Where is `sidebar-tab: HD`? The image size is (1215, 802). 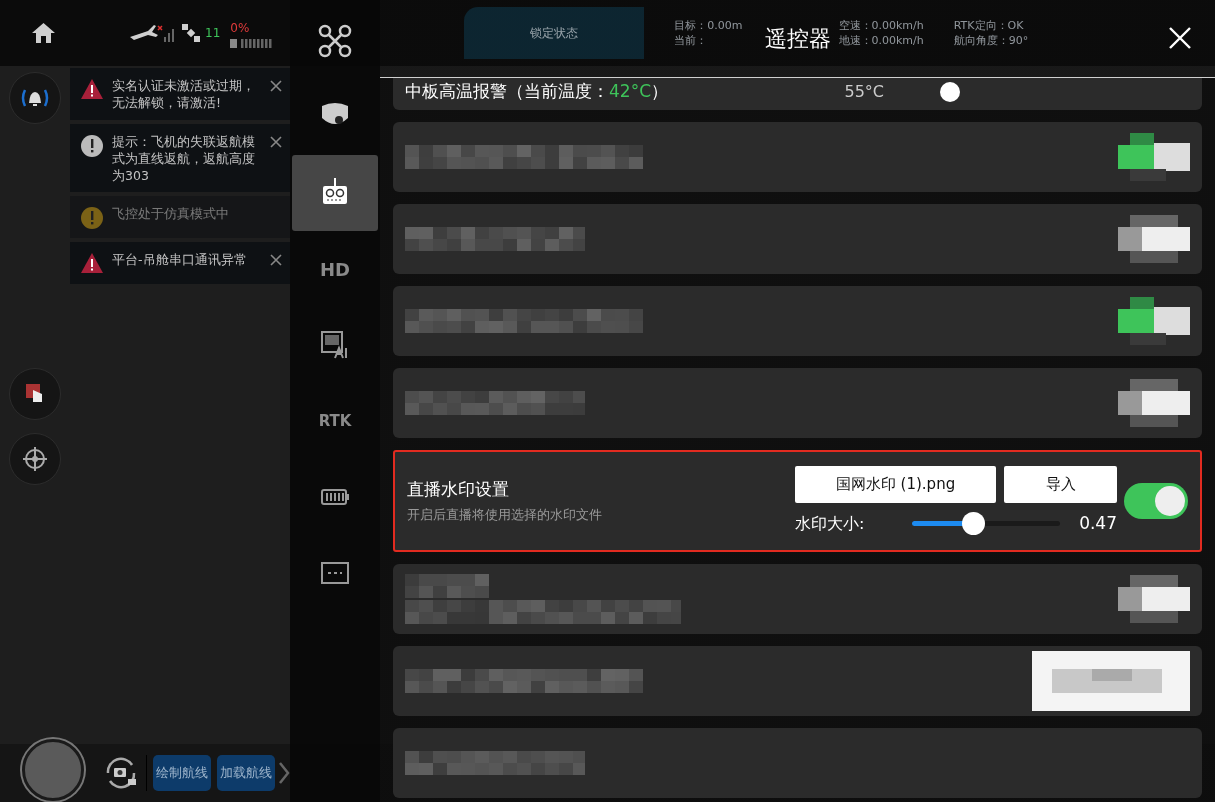 sidebar-tab: HD is located at coordinates (335, 269).